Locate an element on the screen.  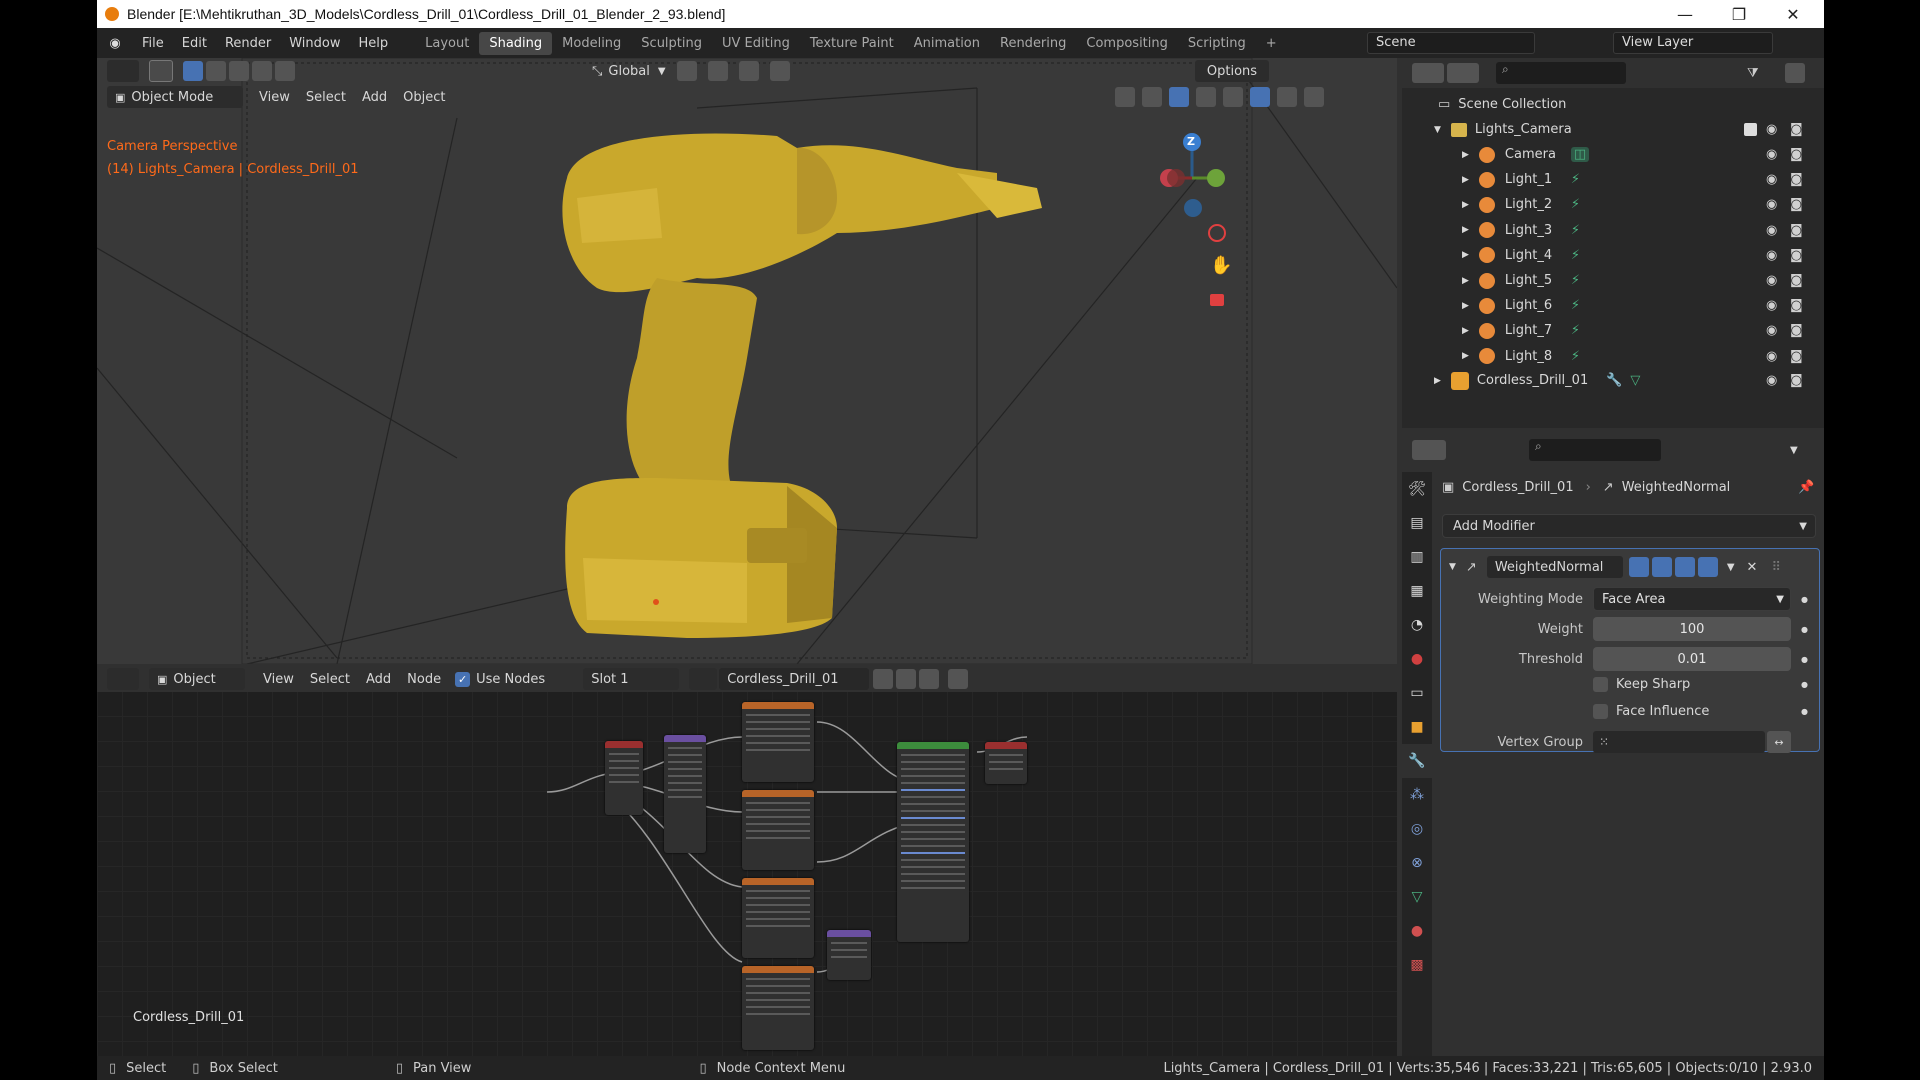
menu-help: Help is located at coordinates (374, 43).